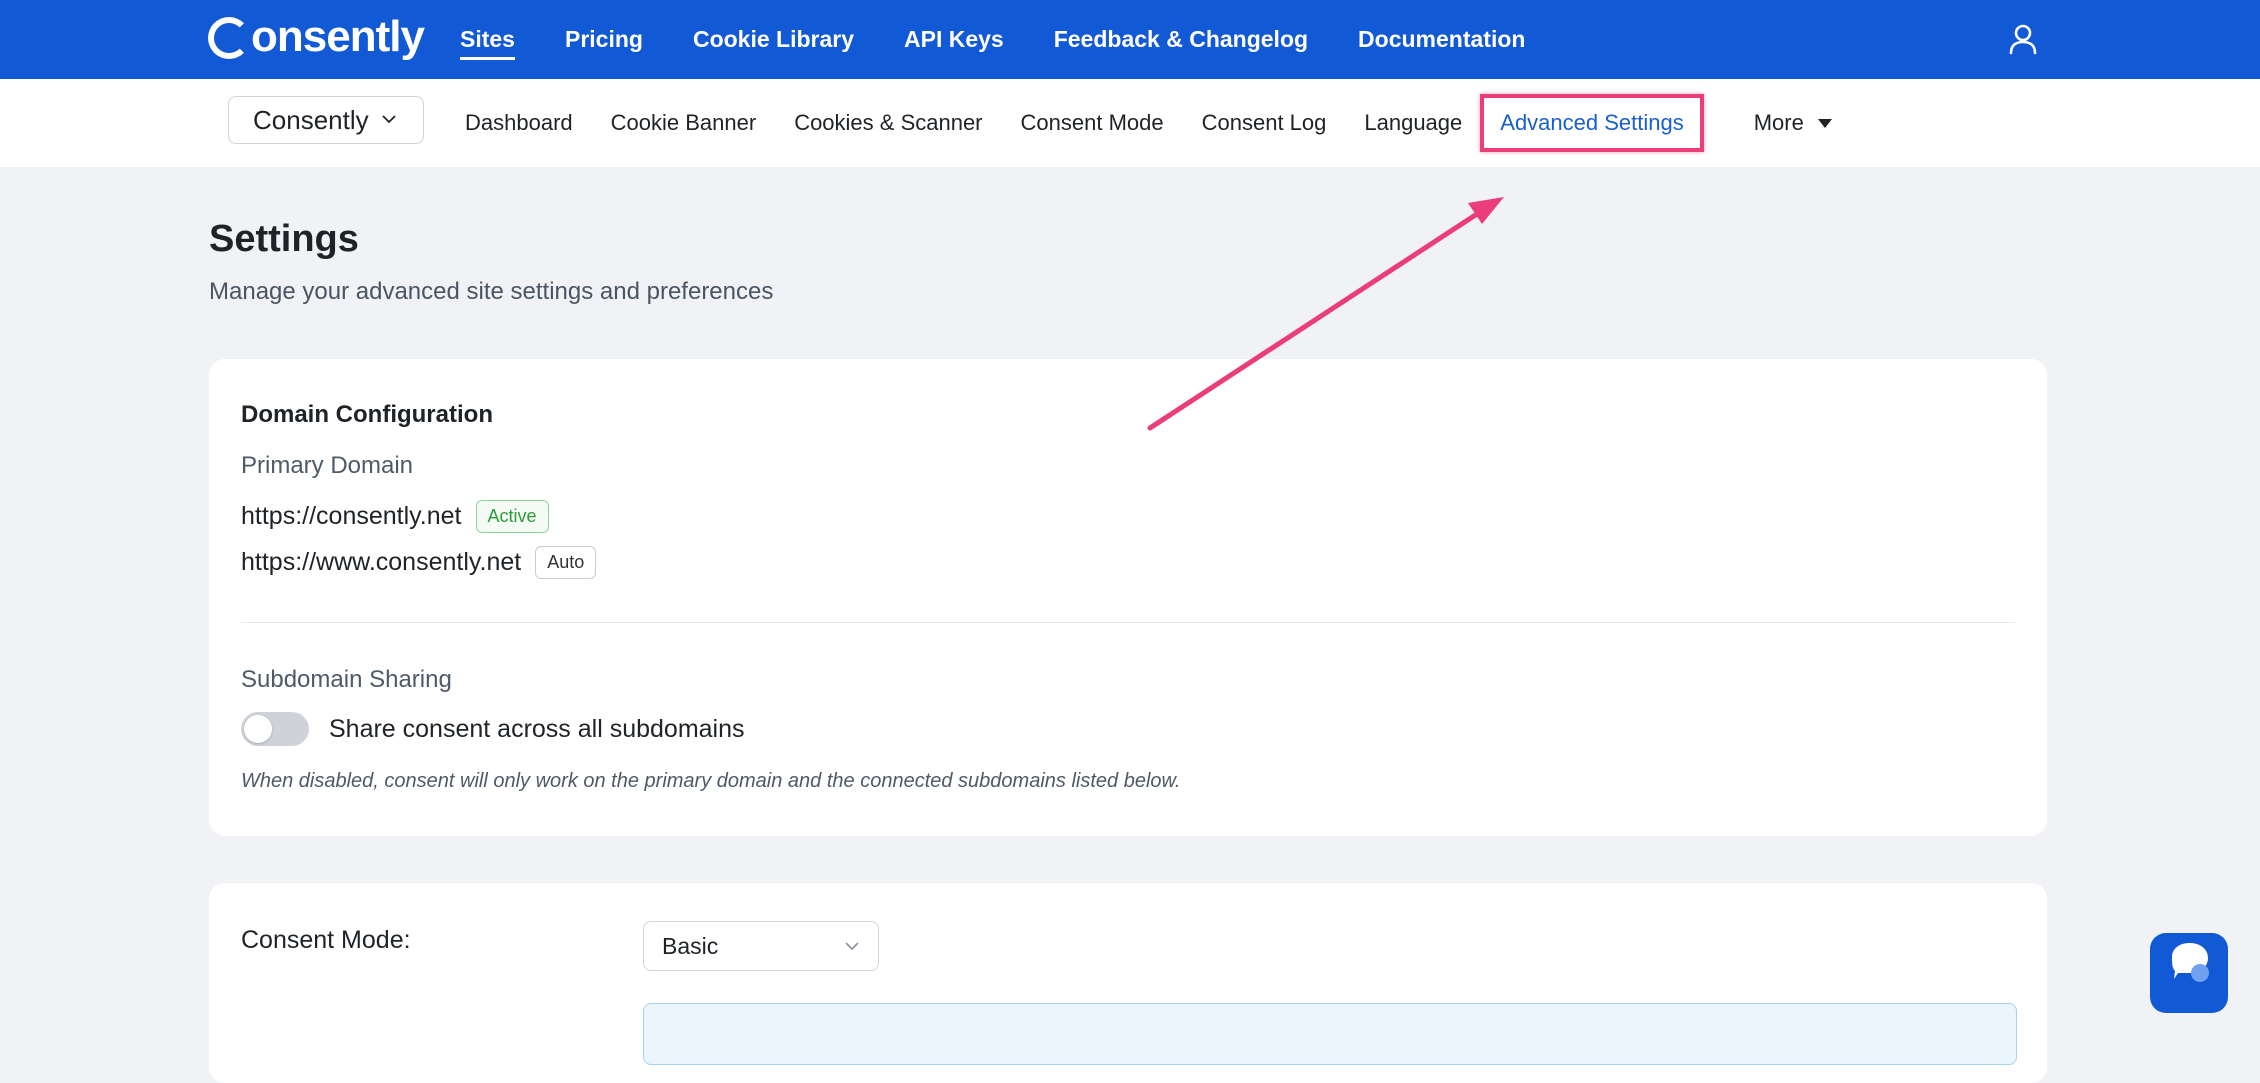 This screenshot has height=1083, width=2260. What do you see at coordinates (1413, 123) in the screenshot?
I see `tab-language: Language` at bounding box center [1413, 123].